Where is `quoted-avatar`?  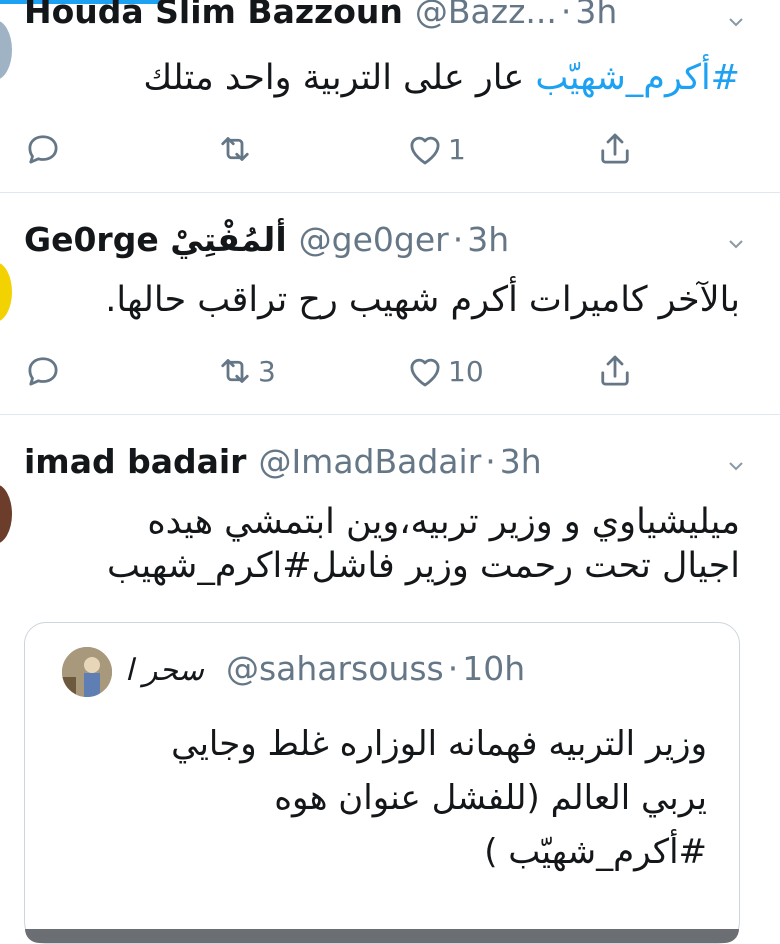
quoted-avatar is located at coordinates (87, 672).